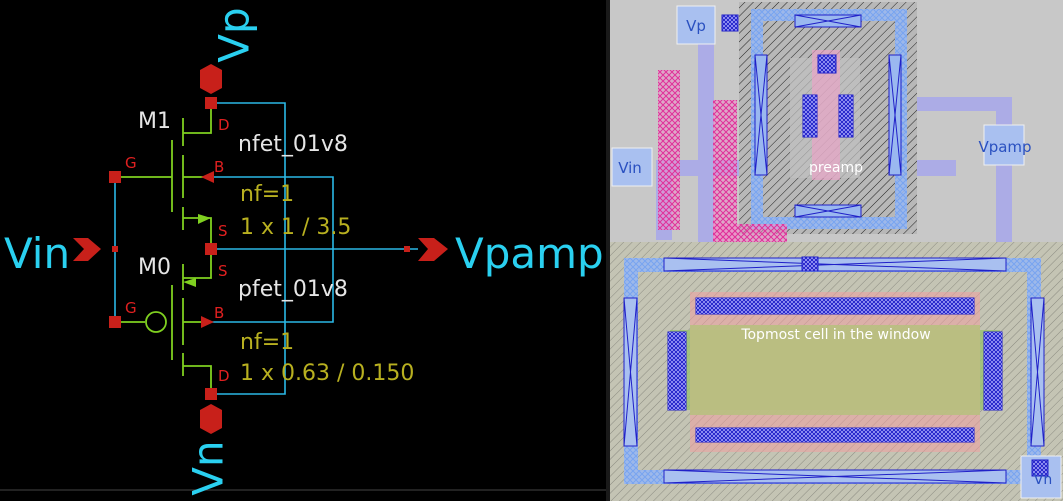  What do you see at coordinates (208, 467) in the screenshot?
I see `vn-pin-label: Vn` at bounding box center [208, 467].